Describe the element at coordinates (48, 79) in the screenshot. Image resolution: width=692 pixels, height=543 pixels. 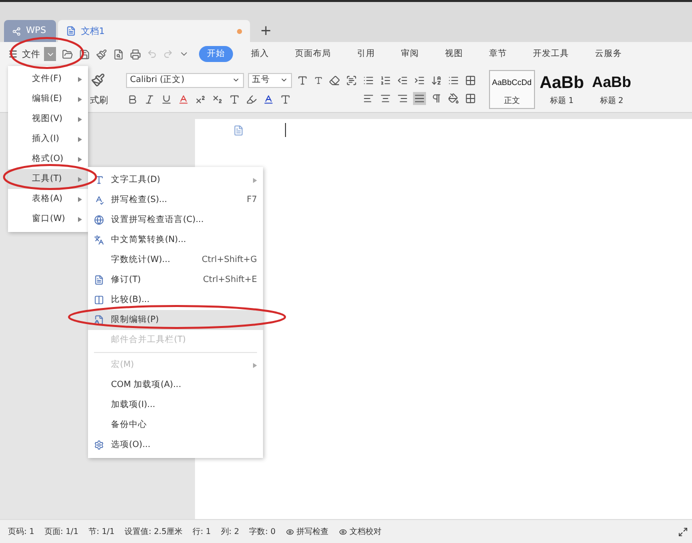
I see `menu-item: 文件(F)` at that location.